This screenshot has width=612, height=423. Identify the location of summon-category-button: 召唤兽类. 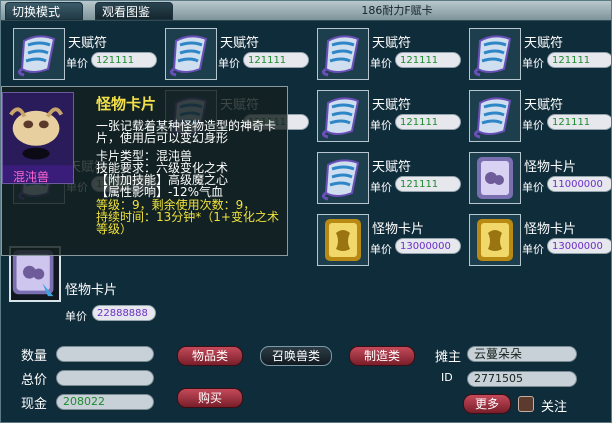
(296, 356).